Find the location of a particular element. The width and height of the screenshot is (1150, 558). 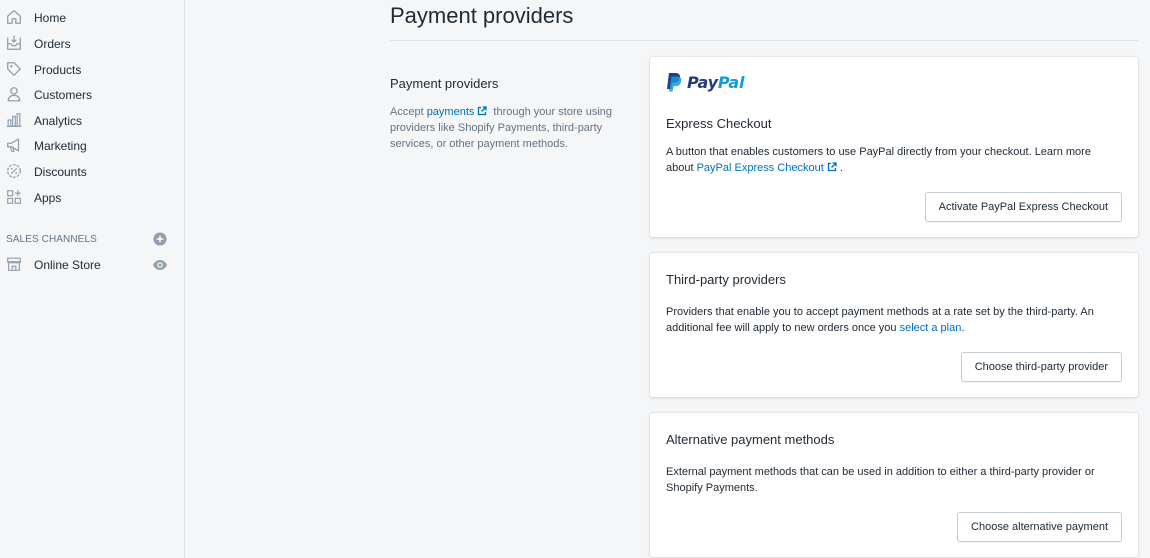

paypal-icon is located at coordinates (674, 82).